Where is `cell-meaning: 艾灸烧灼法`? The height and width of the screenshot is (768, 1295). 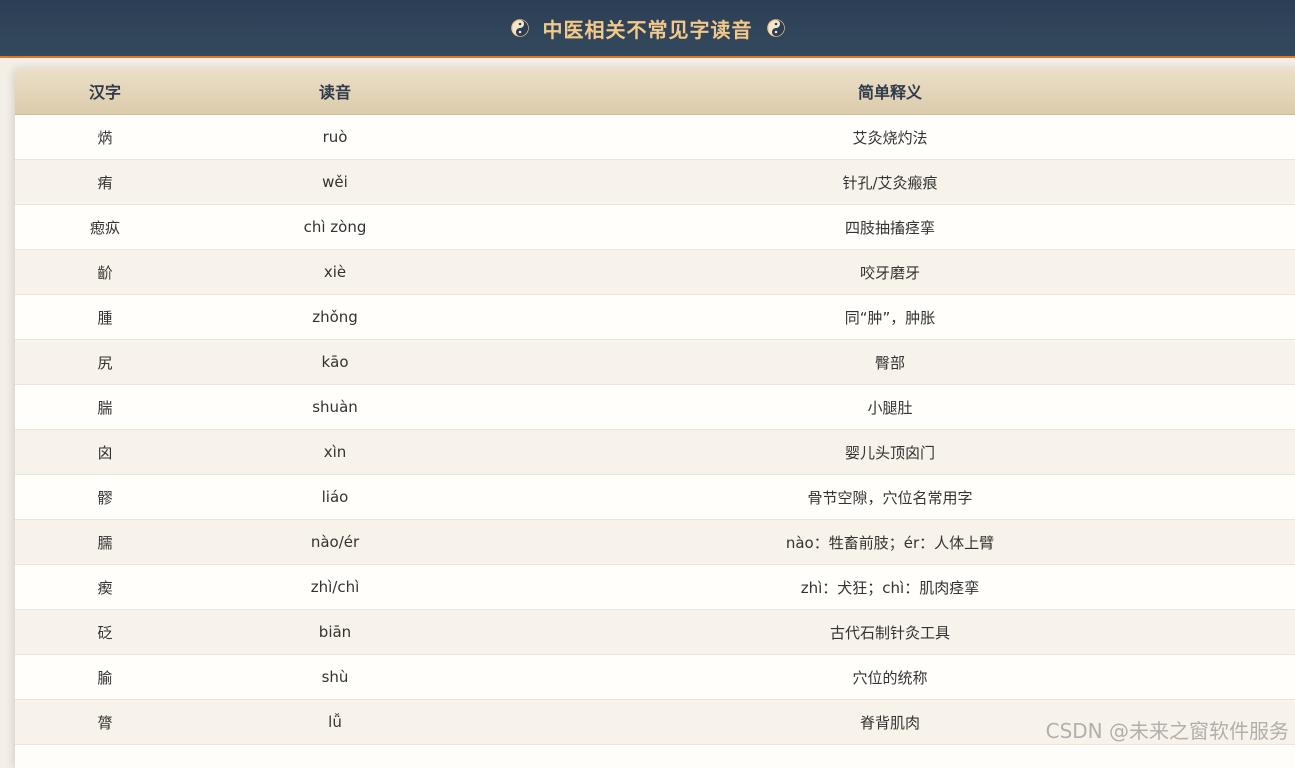
cell-meaning: 艾灸烧灼法 is located at coordinates (885, 137).